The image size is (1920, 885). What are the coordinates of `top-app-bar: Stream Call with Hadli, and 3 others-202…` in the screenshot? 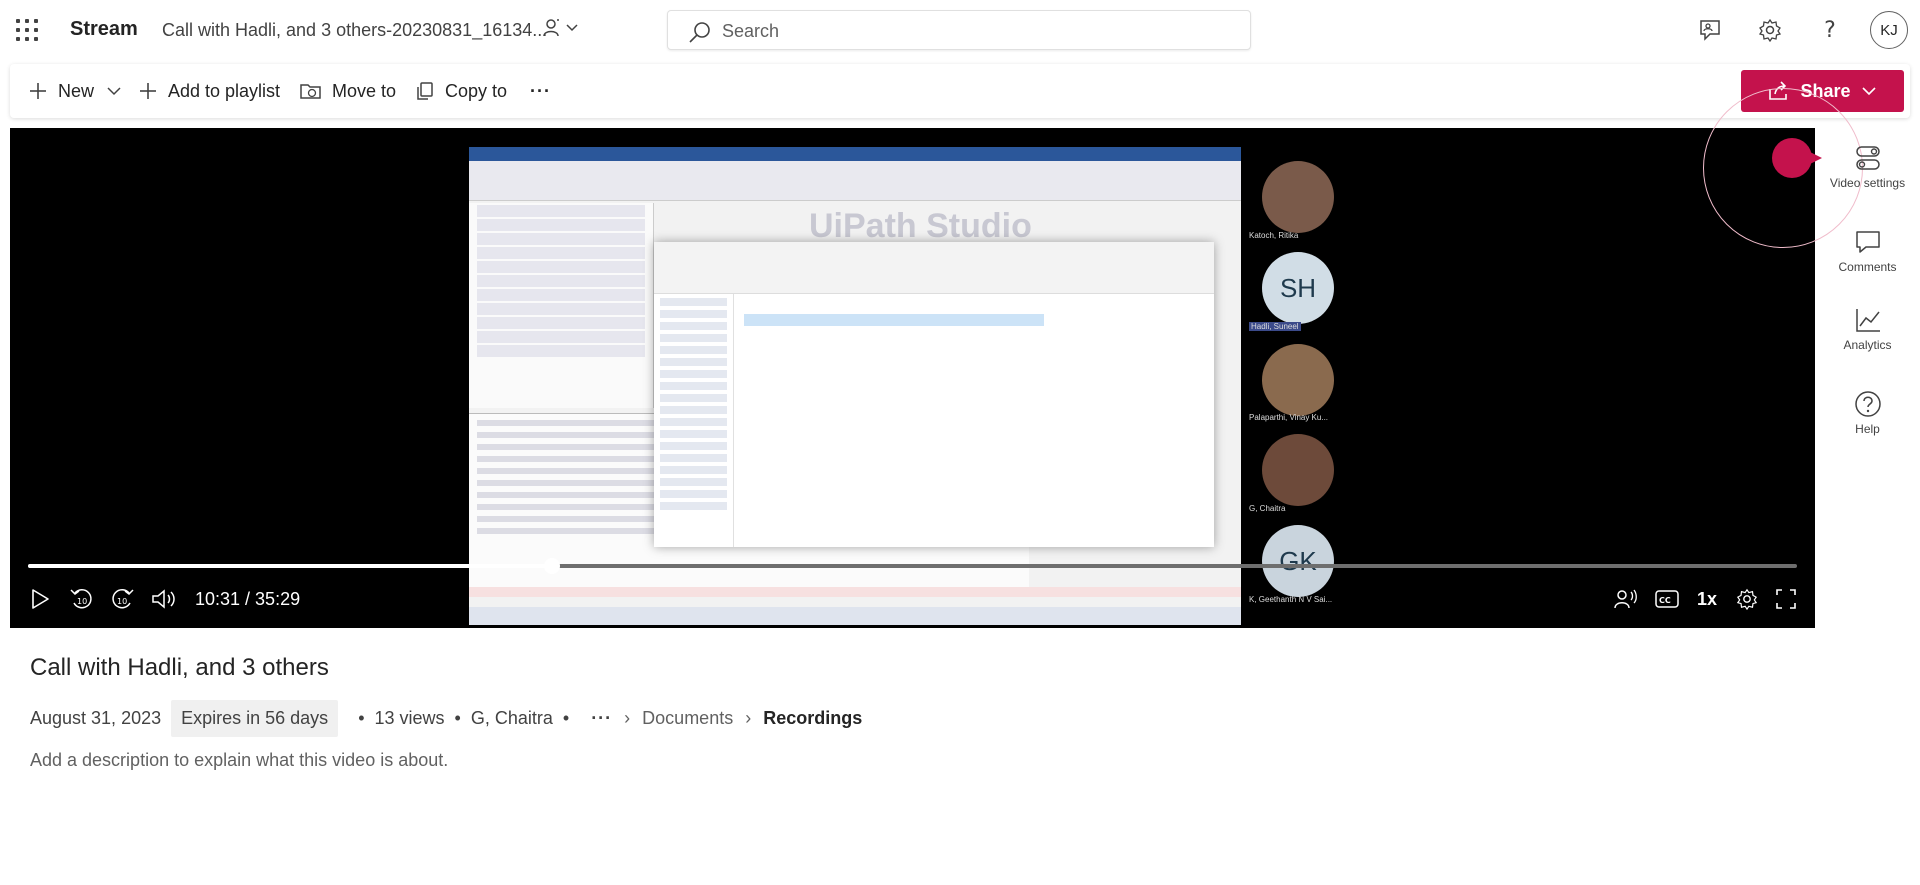 It's located at (960, 30).